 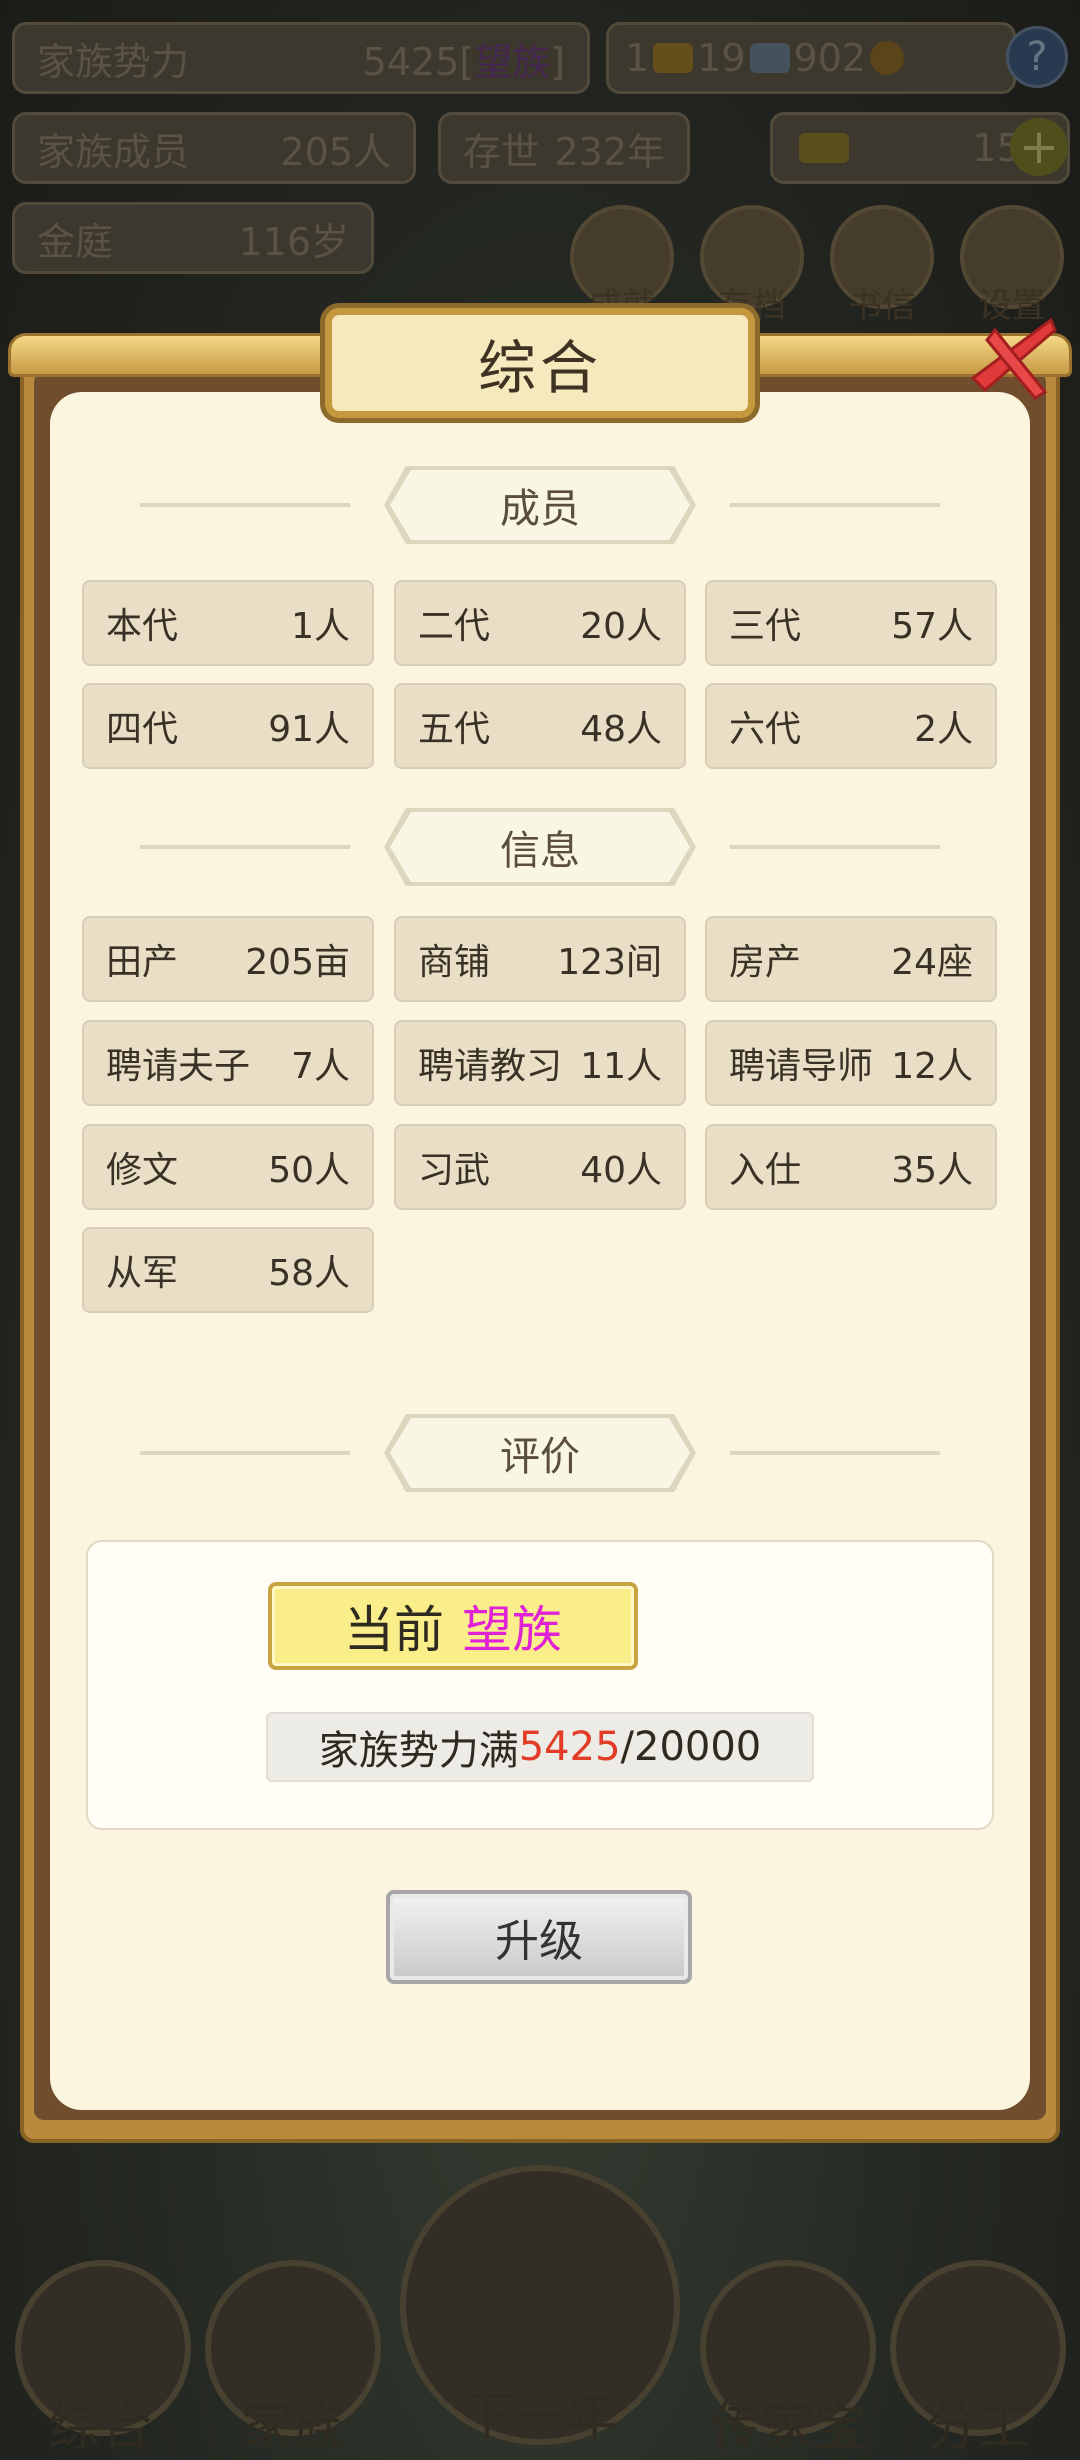 What do you see at coordinates (851, 726) in the screenshot?
I see `generation-cell: 六代 2人` at bounding box center [851, 726].